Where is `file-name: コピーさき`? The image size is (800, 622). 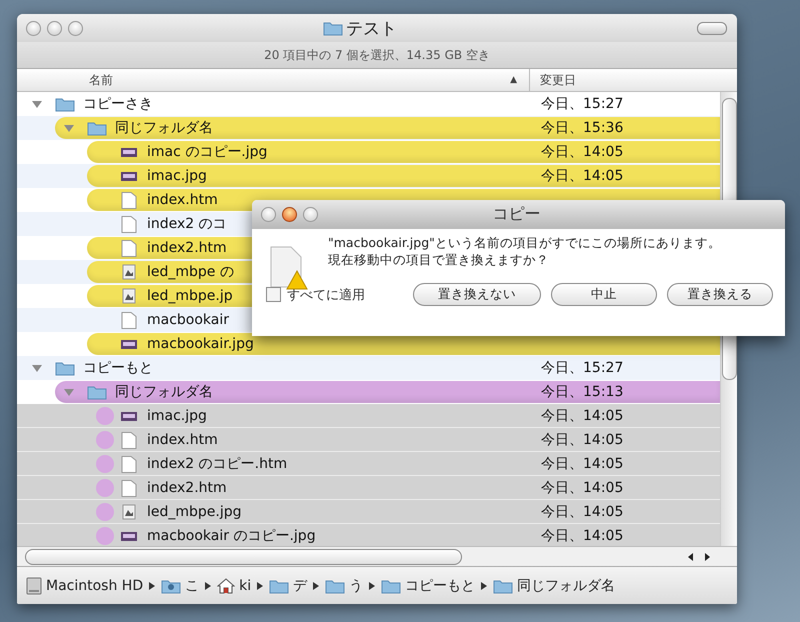
file-name: コピーさき is located at coordinates (118, 104).